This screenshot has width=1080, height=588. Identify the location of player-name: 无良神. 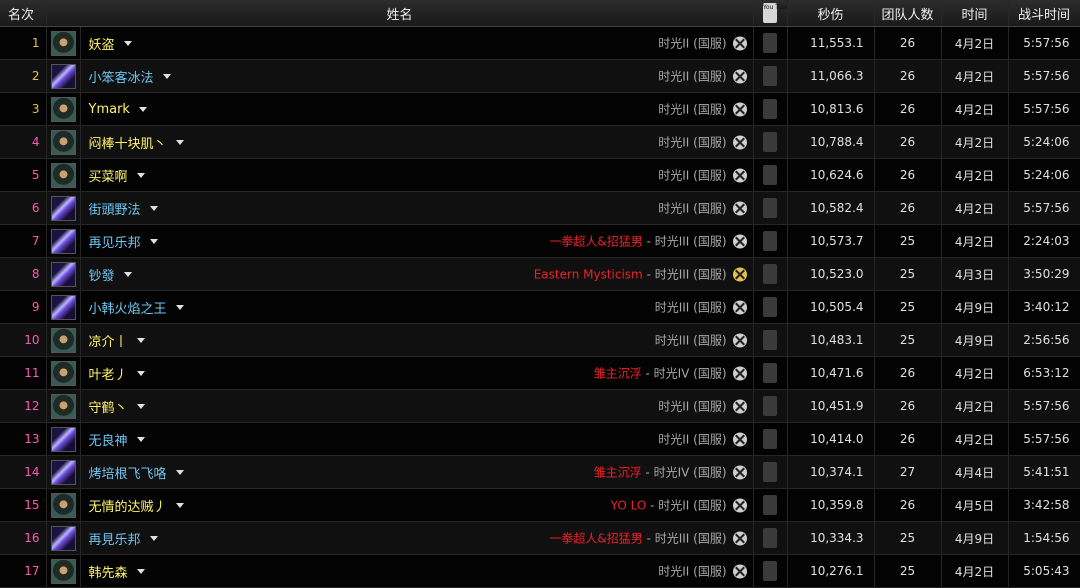
(108, 441).